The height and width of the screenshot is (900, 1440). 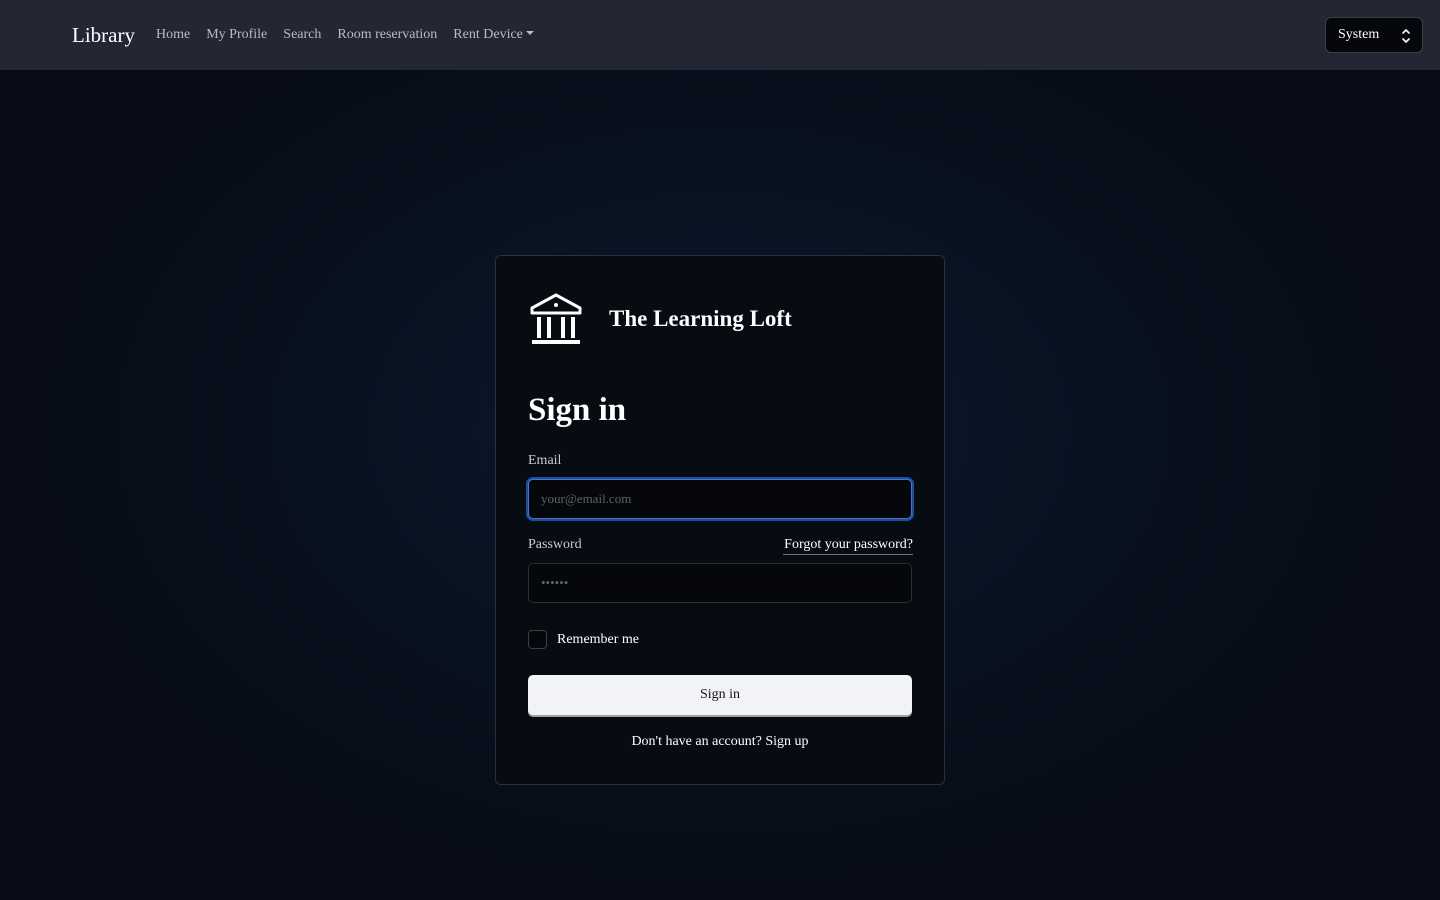 I want to click on theme-select: System, so click(x=1374, y=35).